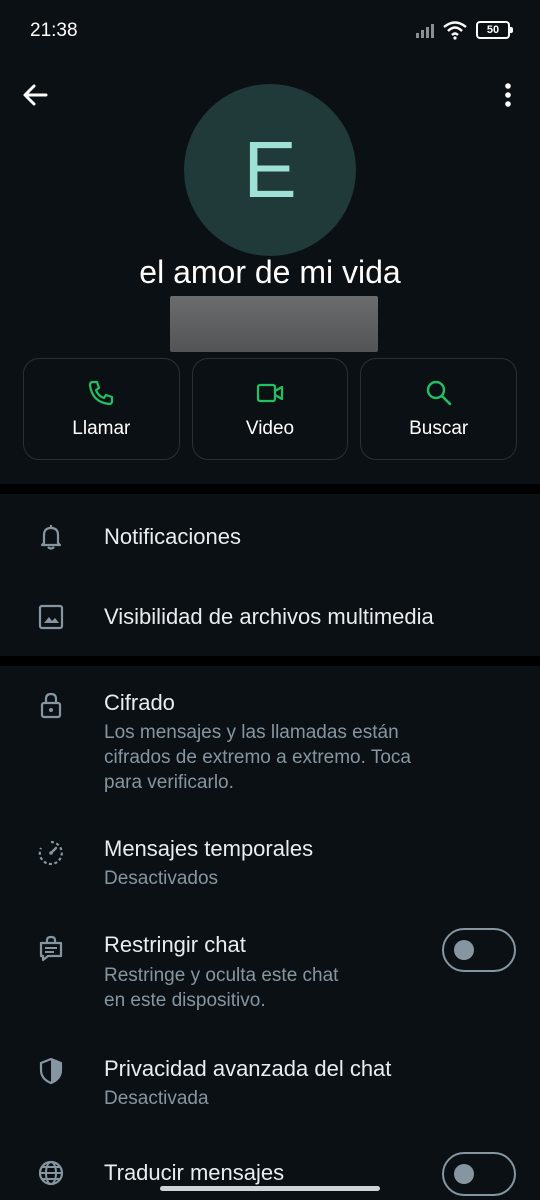 The image size is (540, 1200). I want to click on translate-messages-row: Traducir mensajes, so click(270, 1173).